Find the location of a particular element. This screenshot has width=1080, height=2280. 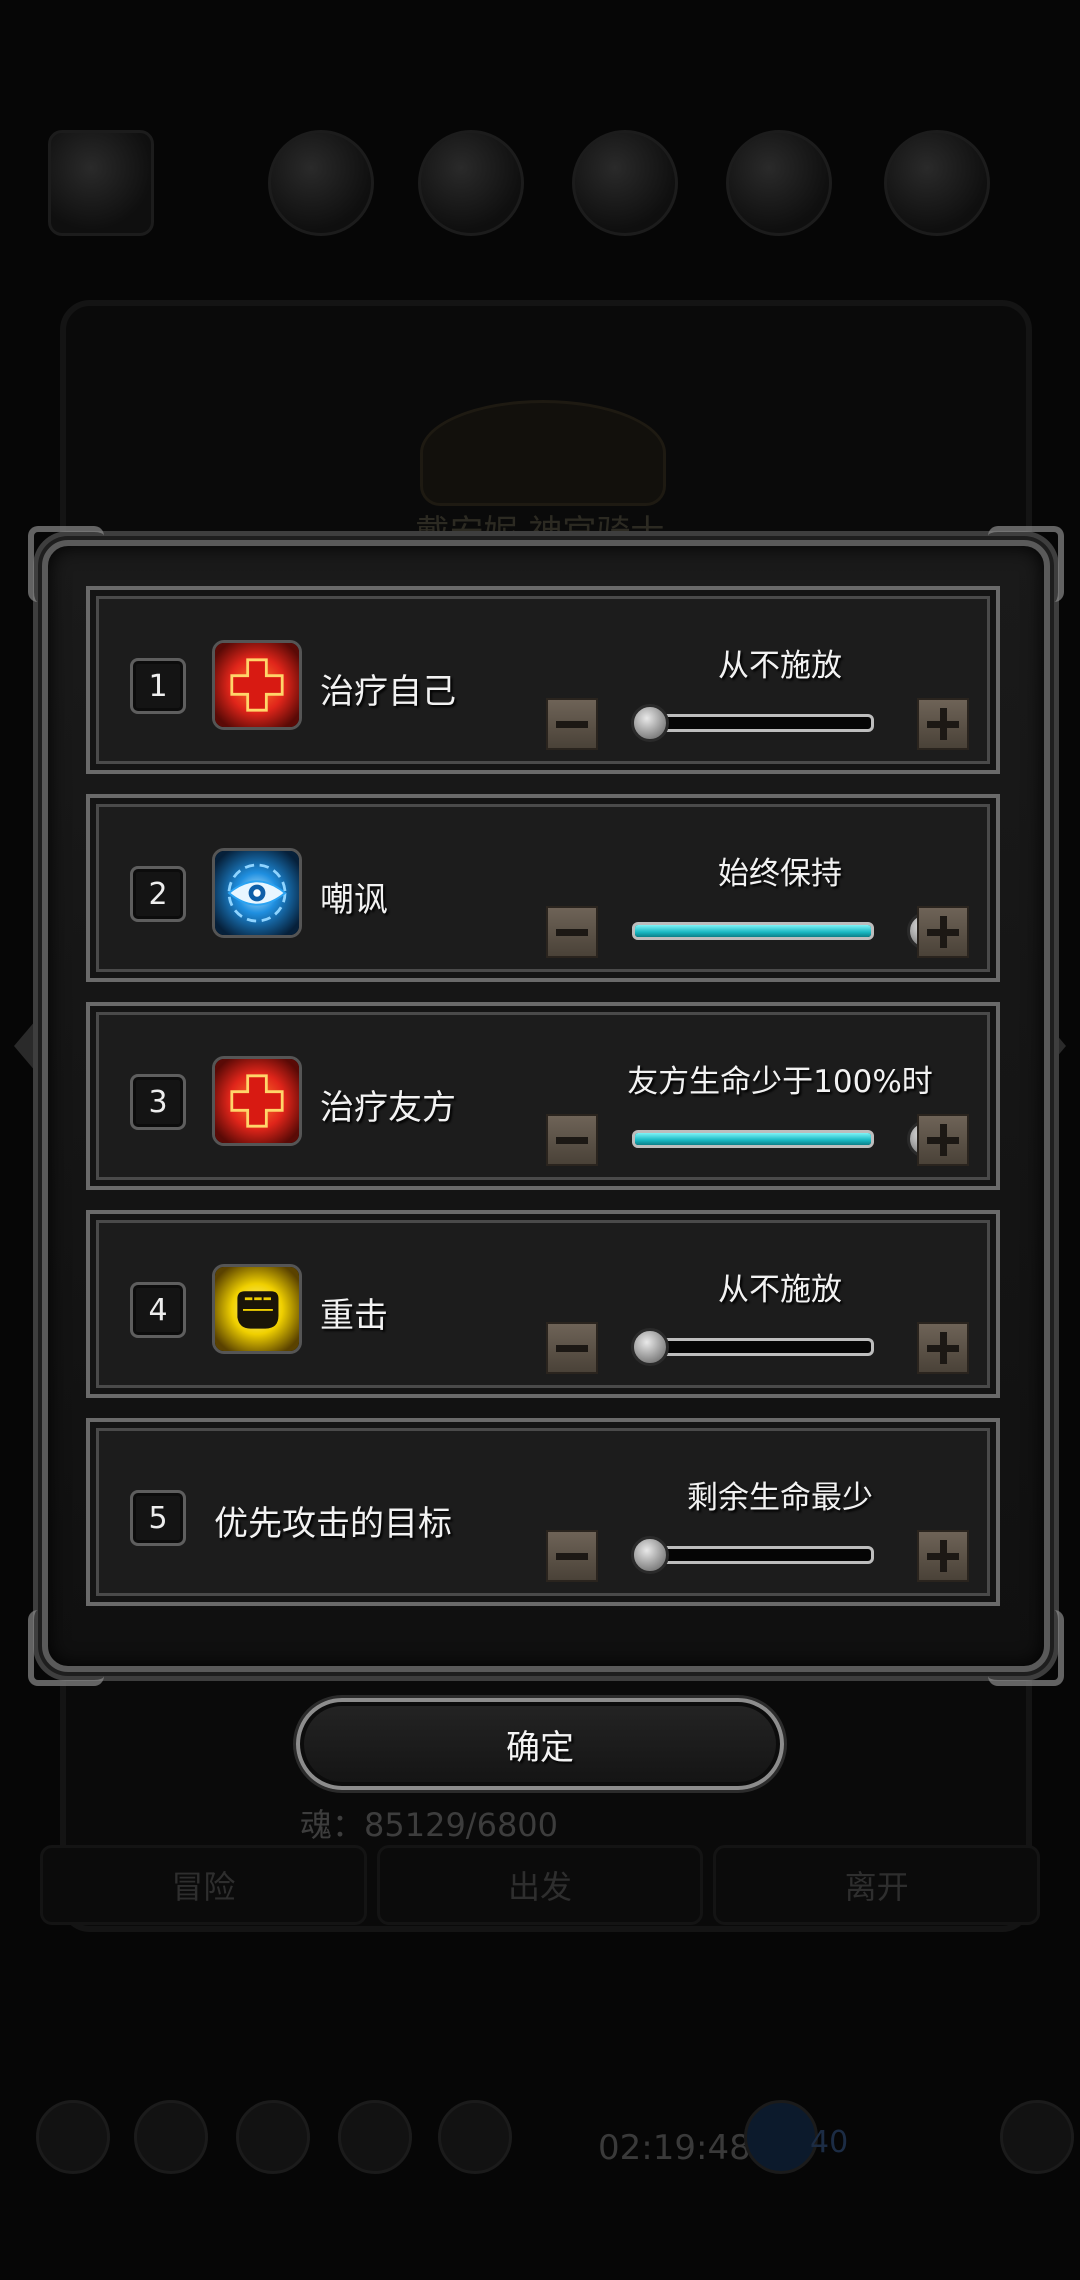

priority-number: 4 is located at coordinates (158, 1310).